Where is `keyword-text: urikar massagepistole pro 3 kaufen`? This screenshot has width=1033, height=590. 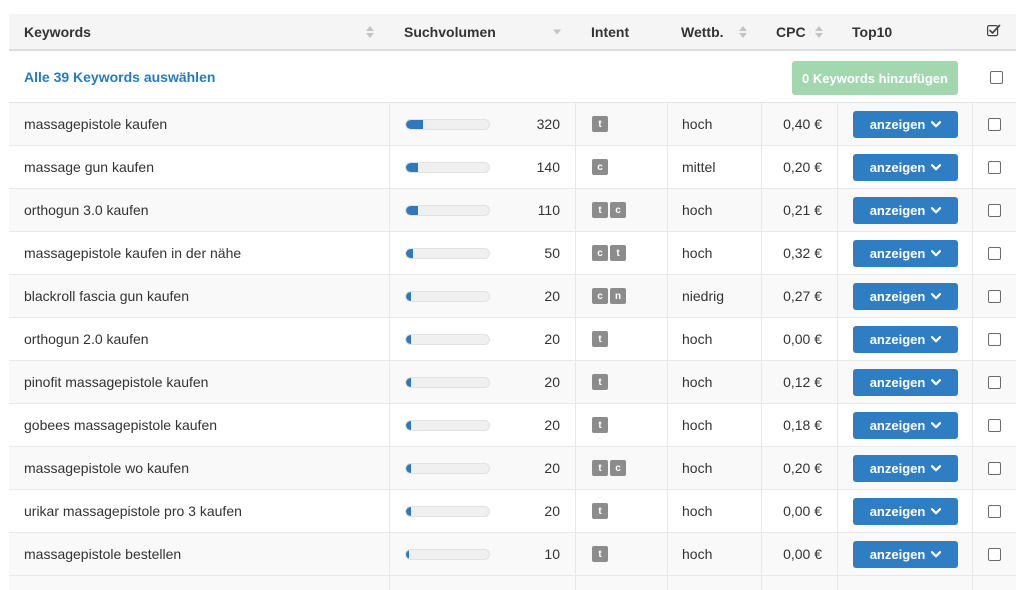 keyword-text: urikar massagepistole pro 3 kaufen is located at coordinates (133, 511).